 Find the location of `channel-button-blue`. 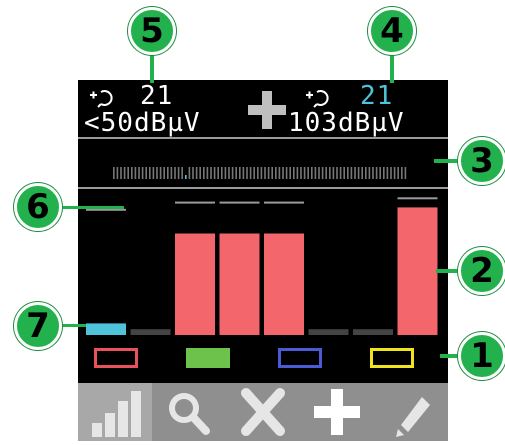

channel-button-blue is located at coordinates (300, 358).